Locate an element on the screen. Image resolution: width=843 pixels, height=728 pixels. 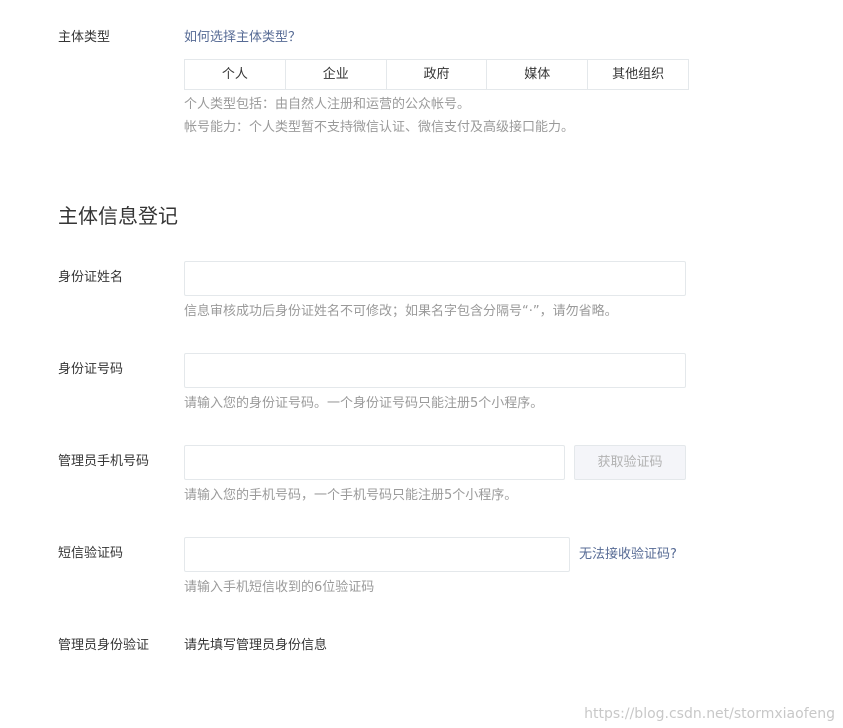
id-name-input is located at coordinates (435, 278).